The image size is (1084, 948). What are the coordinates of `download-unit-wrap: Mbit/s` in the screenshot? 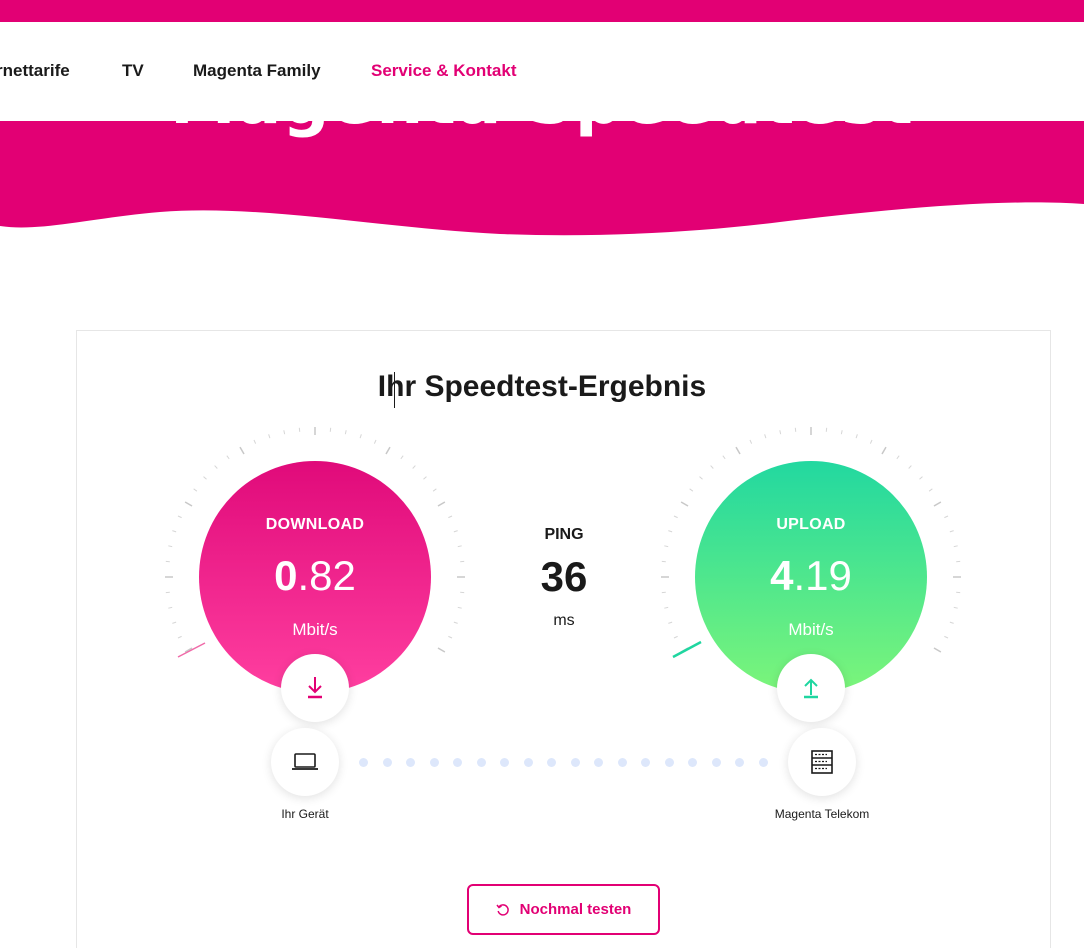 It's located at (315, 630).